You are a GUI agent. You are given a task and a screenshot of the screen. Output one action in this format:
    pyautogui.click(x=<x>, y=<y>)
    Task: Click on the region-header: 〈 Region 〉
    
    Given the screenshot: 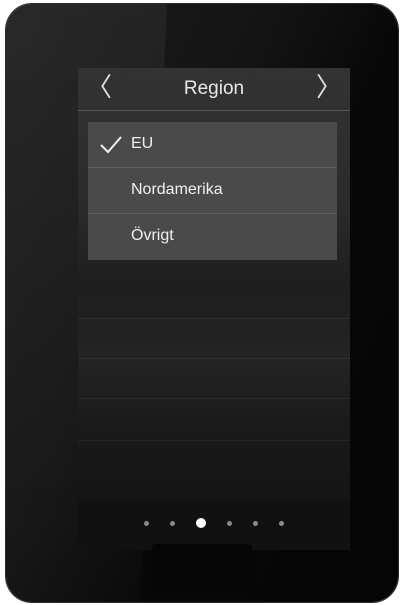 What is the action you would take?
    pyautogui.click(x=214, y=89)
    